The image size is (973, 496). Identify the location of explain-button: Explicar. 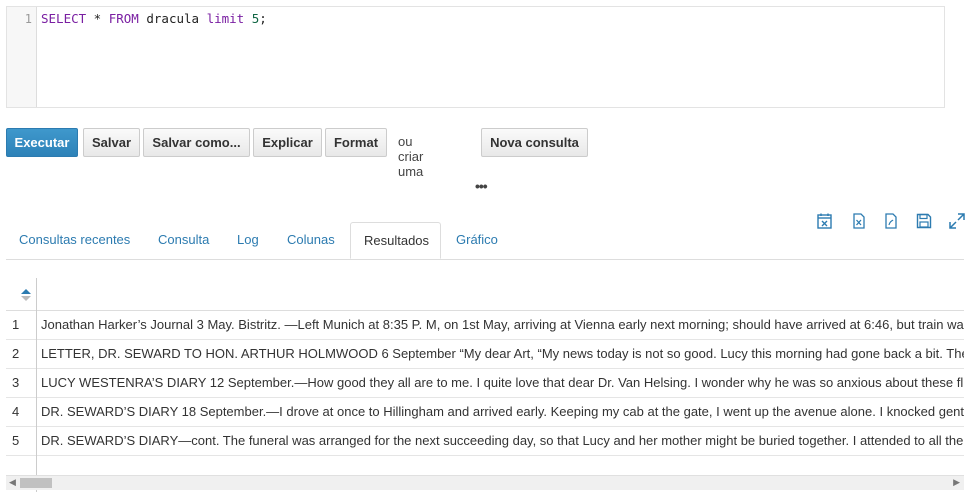
(287, 142).